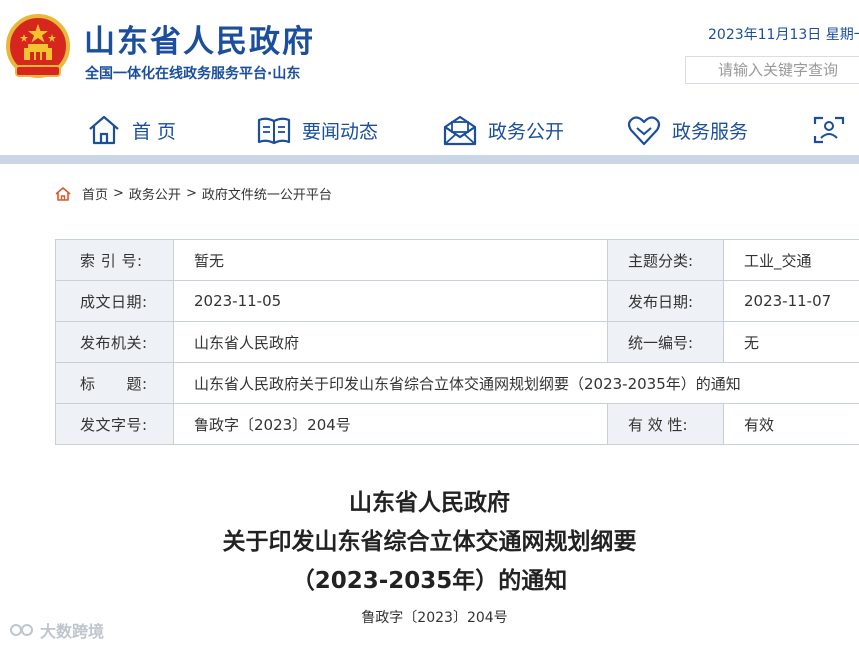  I want to click on document-number: 鲁政字〔2023〕204号, so click(434, 618).